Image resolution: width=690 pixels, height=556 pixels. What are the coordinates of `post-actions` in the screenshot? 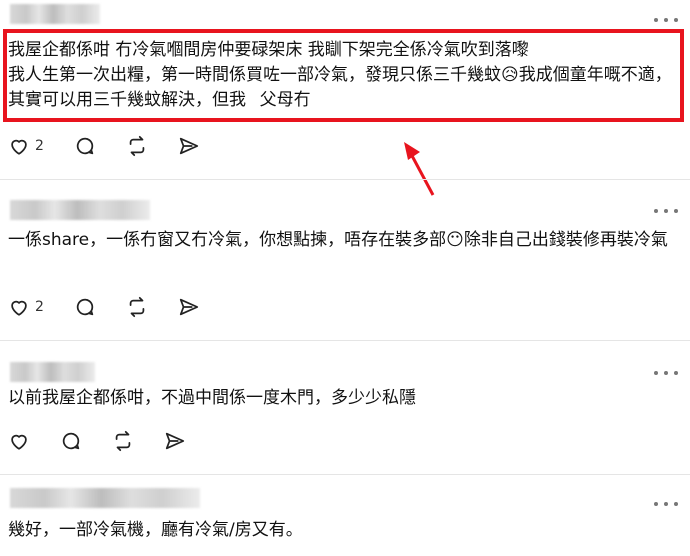 It's located at (112, 441).